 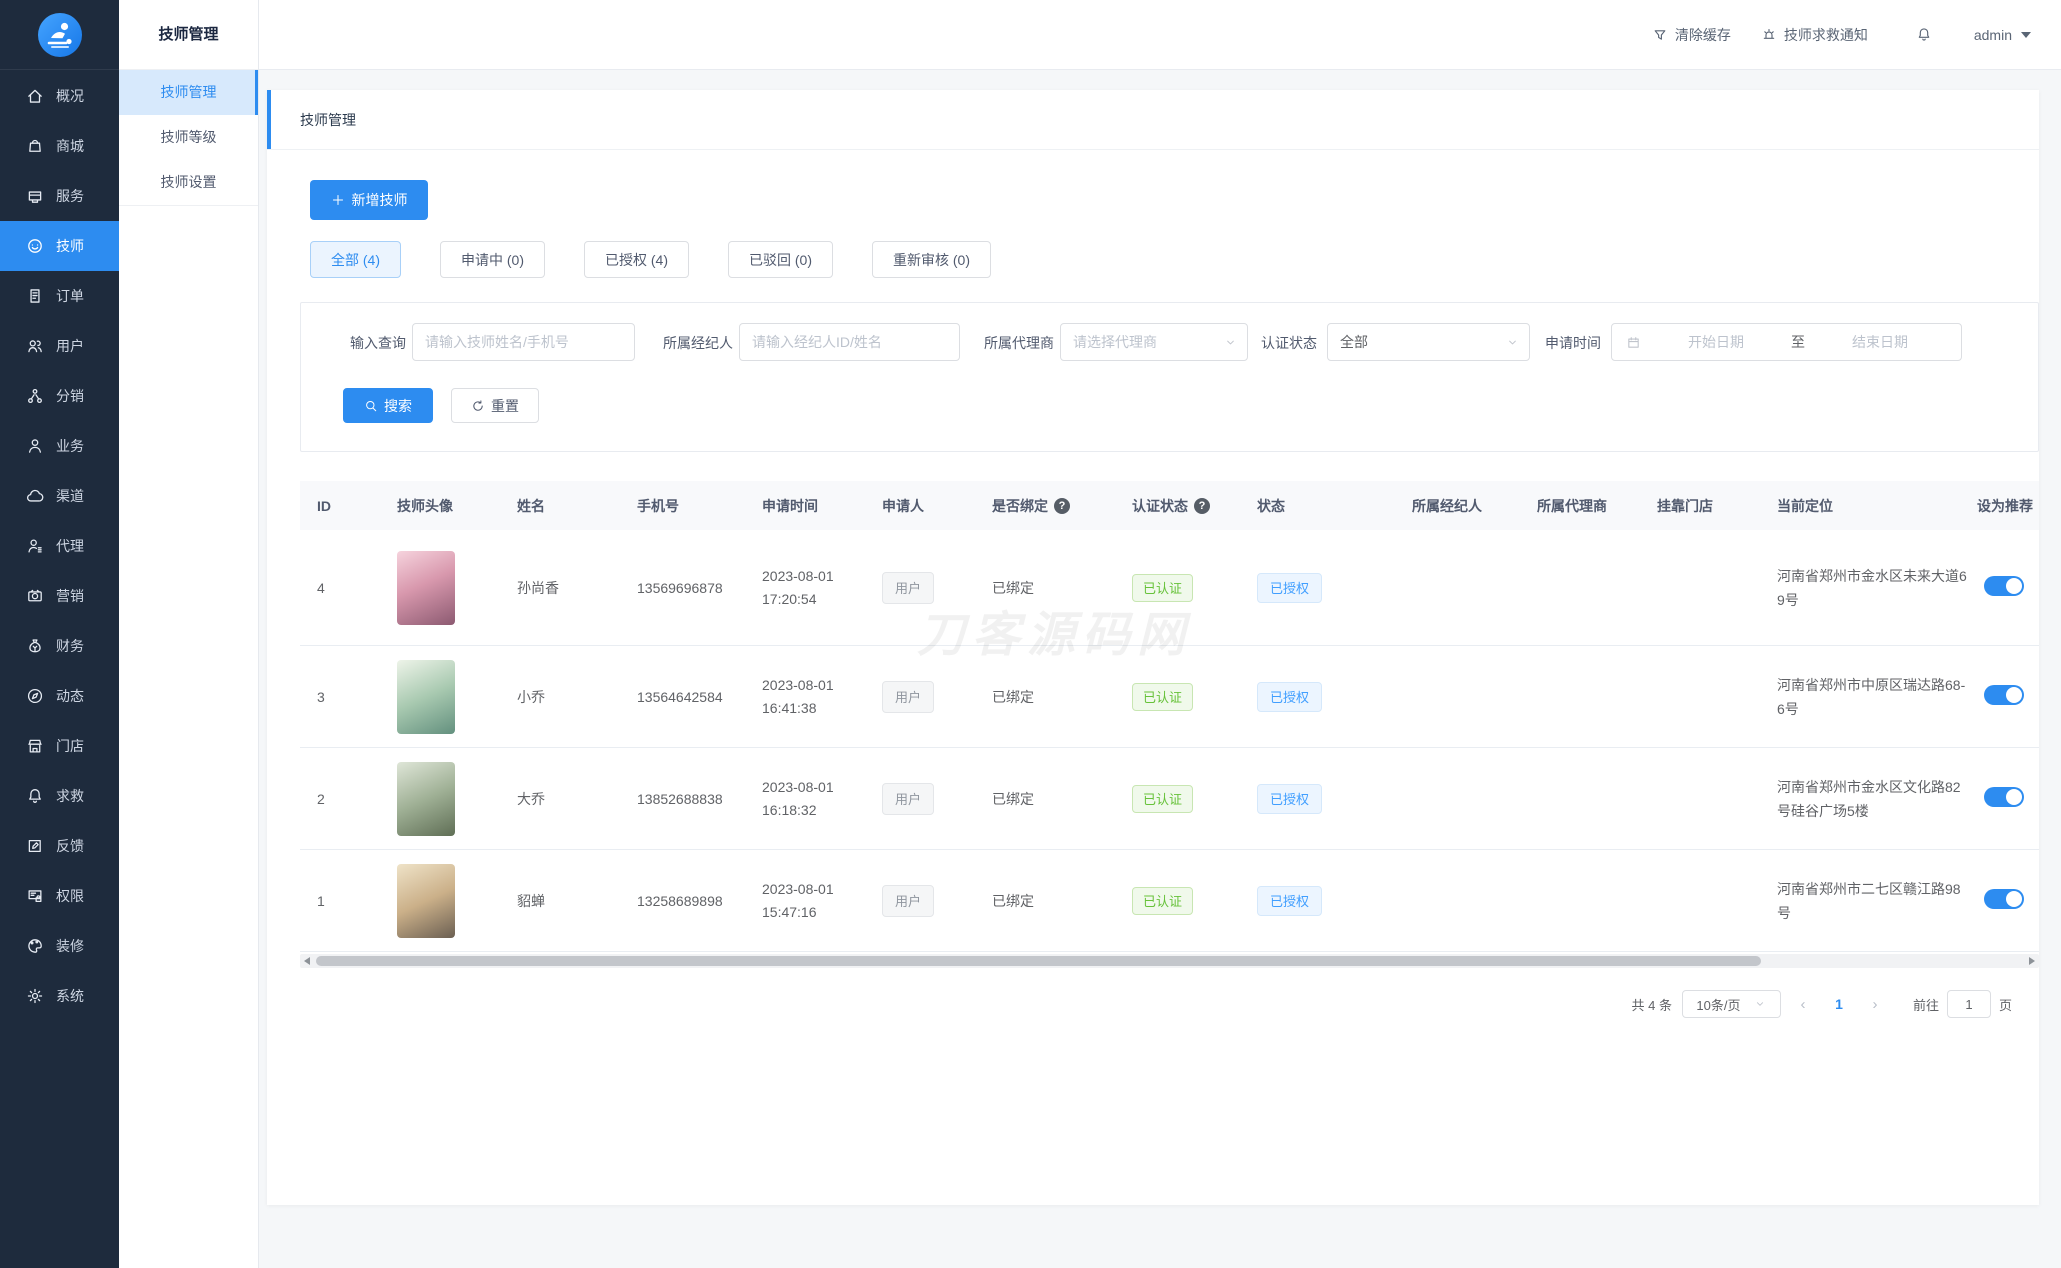 What do you see at coordinates (35, 546) in the screenshot?
I see `agent-icon` at bounding box center [35, 546].